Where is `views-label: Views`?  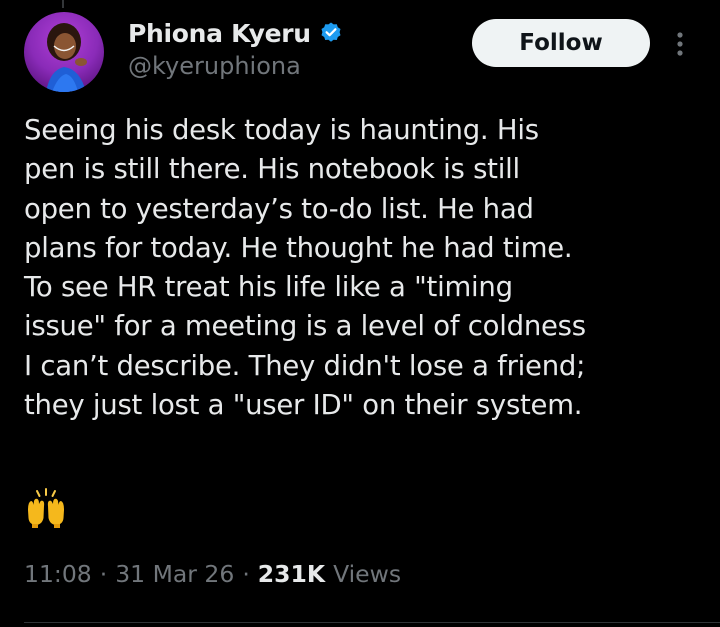
views-label: Views is located at coordinates (367, 574).